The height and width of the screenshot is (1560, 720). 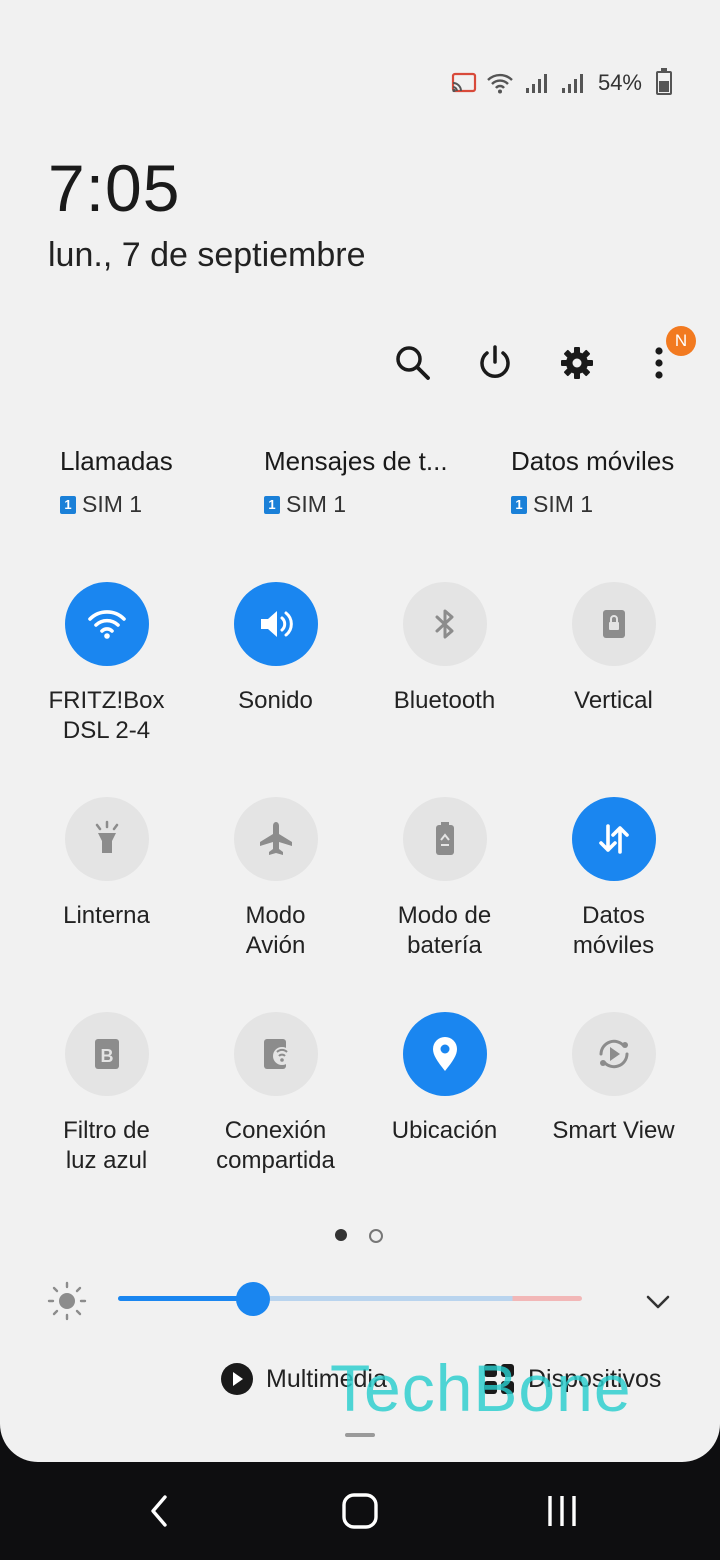 I want to click on devices-icon, so click(x=499, y=1379).